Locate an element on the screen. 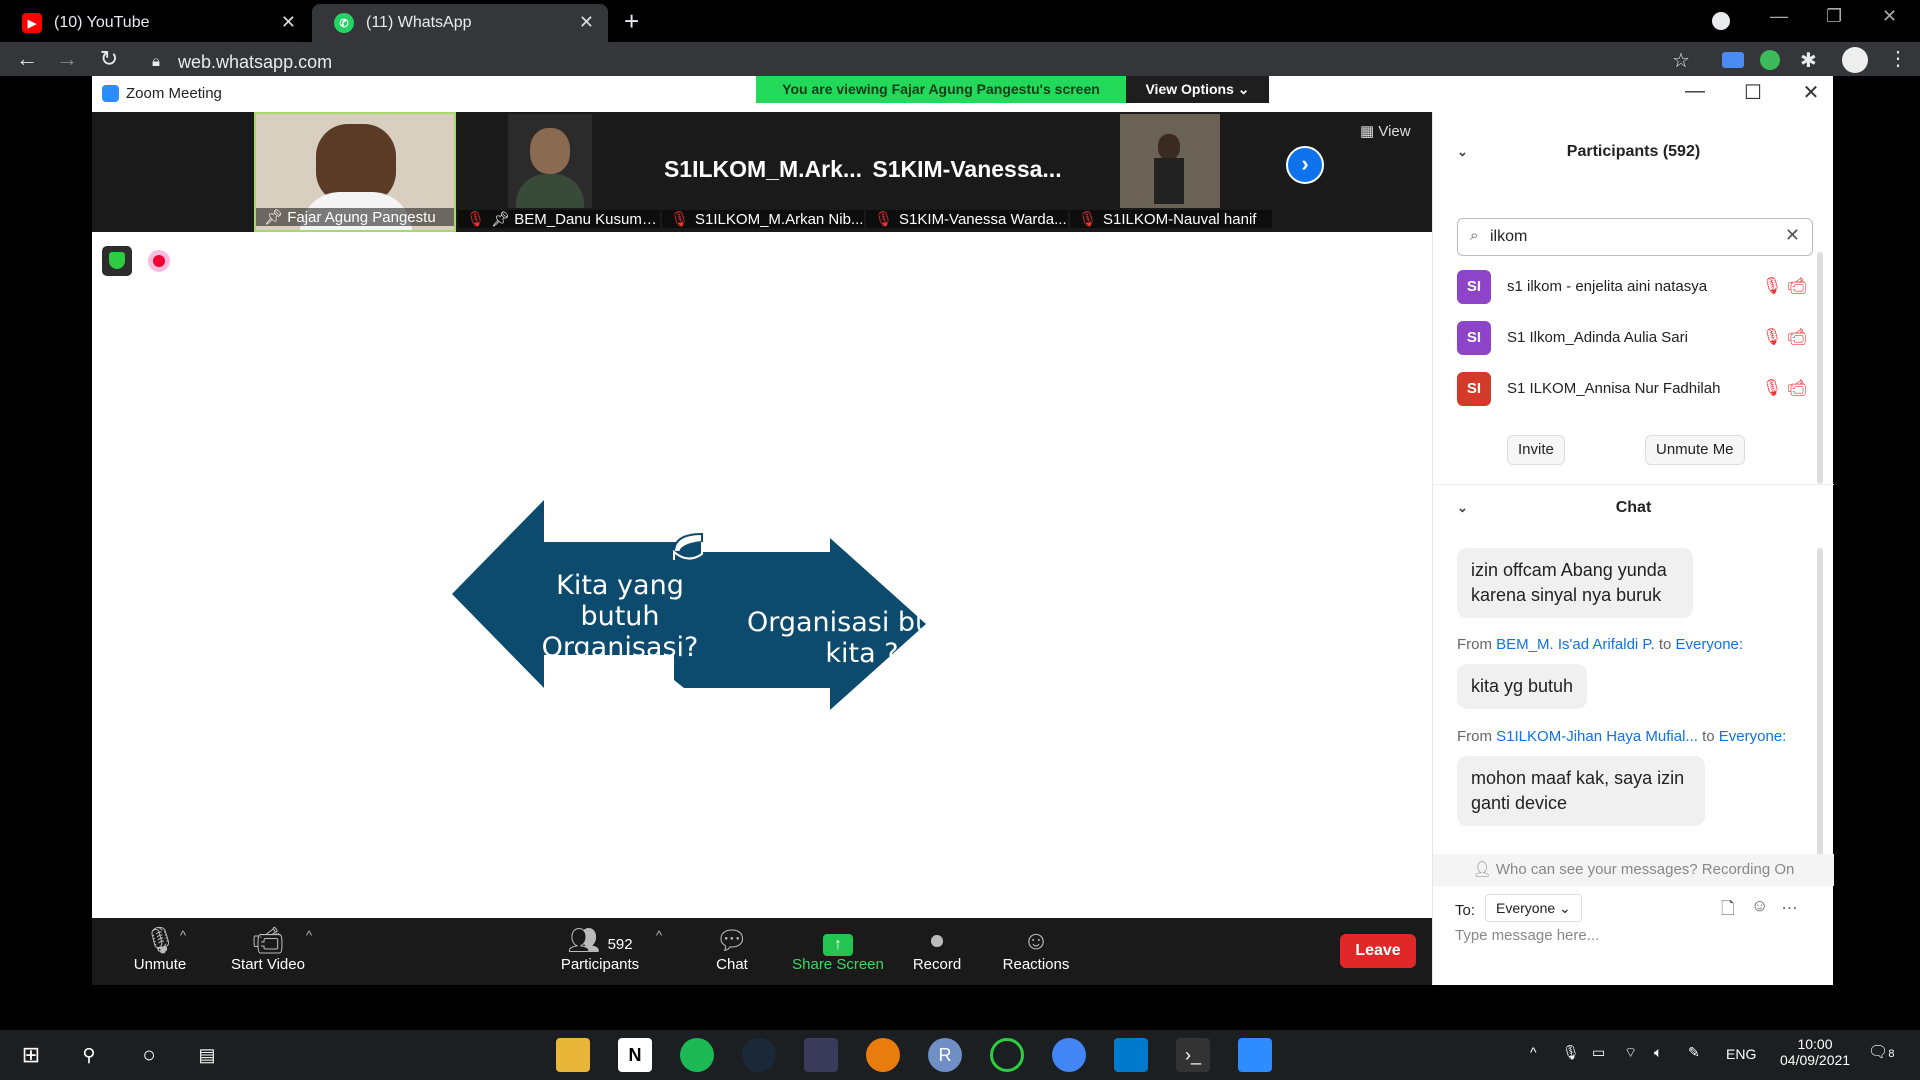 This screenshot has width=1920, height=1080. invite-button: Invite is located at coordinates (1536, 450).